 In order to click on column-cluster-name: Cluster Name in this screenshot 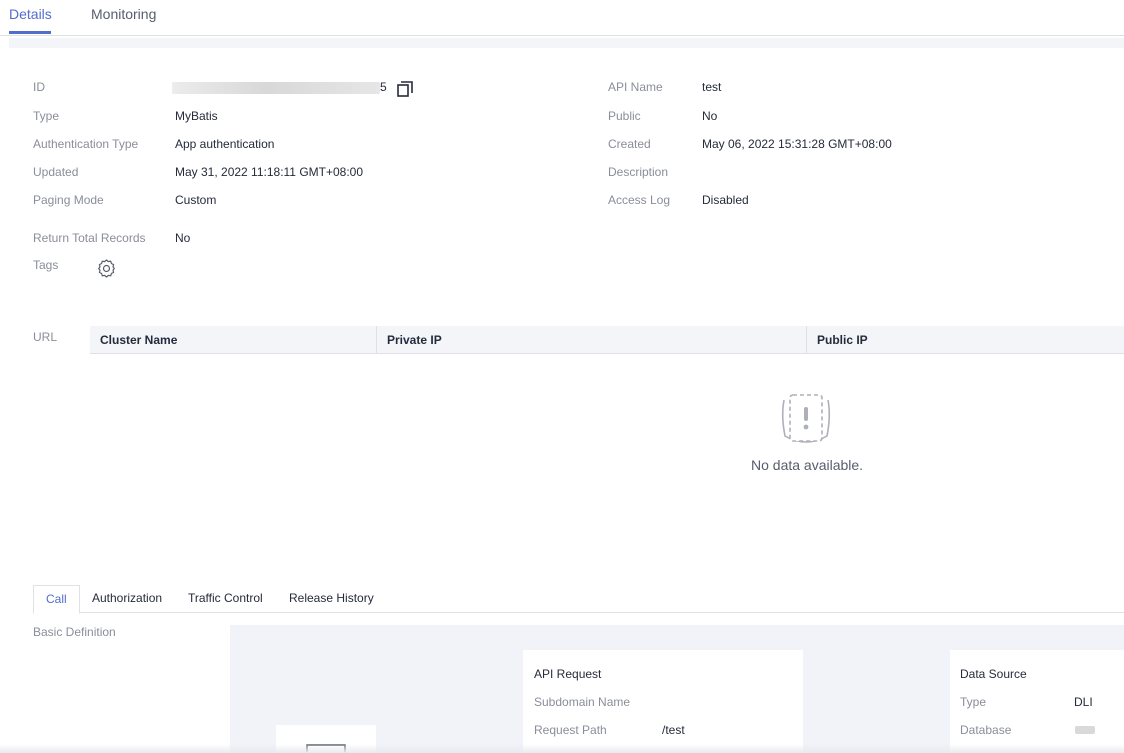, I will do `click(138, 340)`.